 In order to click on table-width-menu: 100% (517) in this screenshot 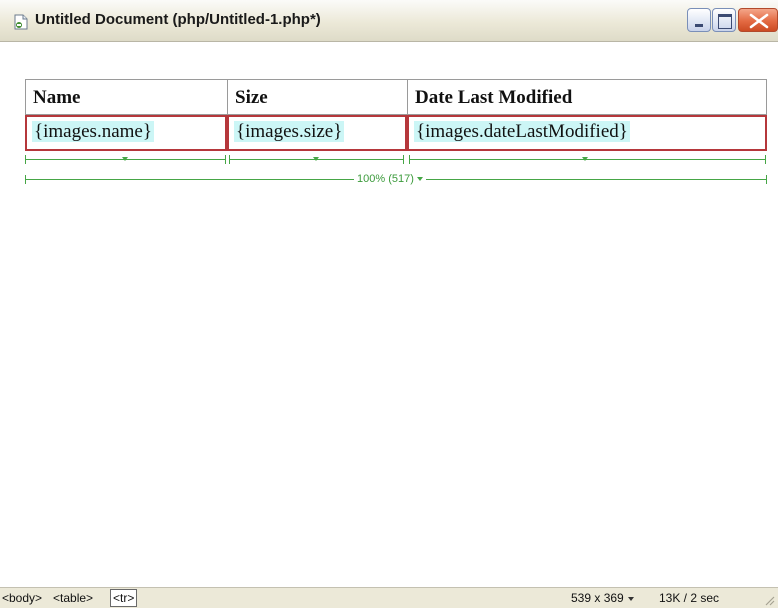, I will do `click(390, 179)`.